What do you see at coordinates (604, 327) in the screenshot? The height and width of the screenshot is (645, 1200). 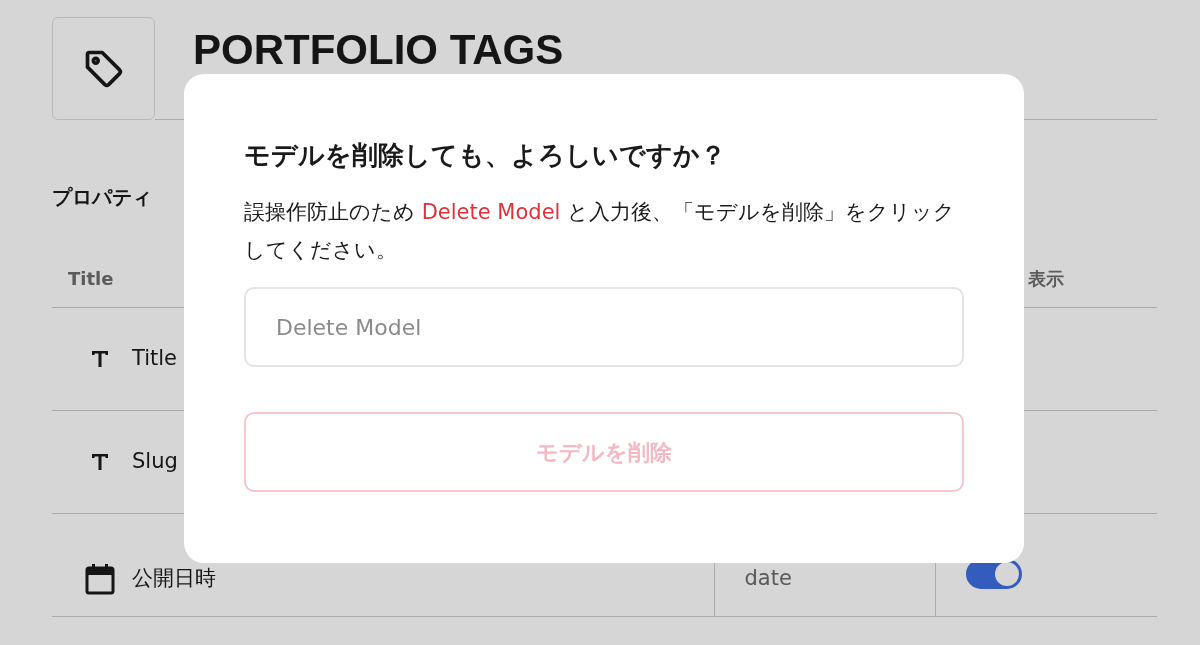 I see `confirm-input-field: Delete Model` at bounding box center [604, 327].